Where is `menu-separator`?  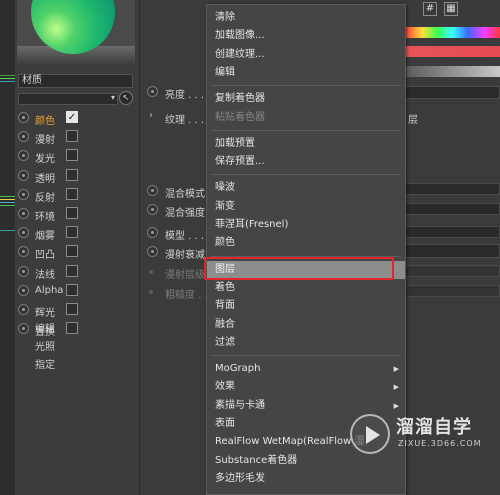
menu-separator is located at coordinates (306, 130).